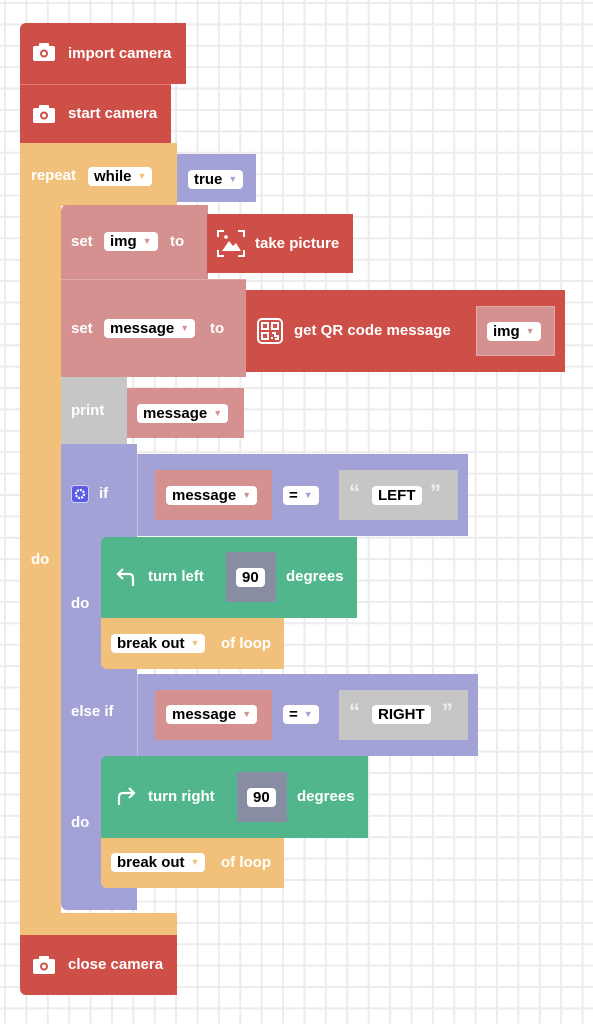 The width and height of the screenshot is (593, 1024). I want to click on text-literal-input: RIGHT, so click(401, 714).